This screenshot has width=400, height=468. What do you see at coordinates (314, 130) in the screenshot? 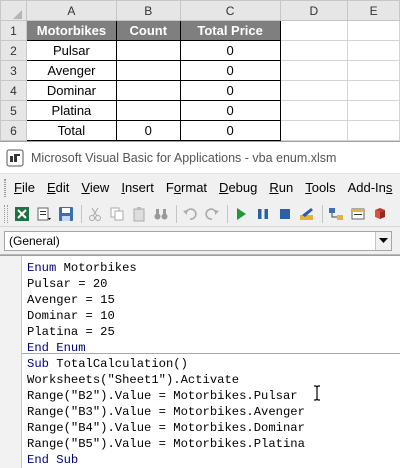
I see `cell-d6` at bounding box center [314, 130].